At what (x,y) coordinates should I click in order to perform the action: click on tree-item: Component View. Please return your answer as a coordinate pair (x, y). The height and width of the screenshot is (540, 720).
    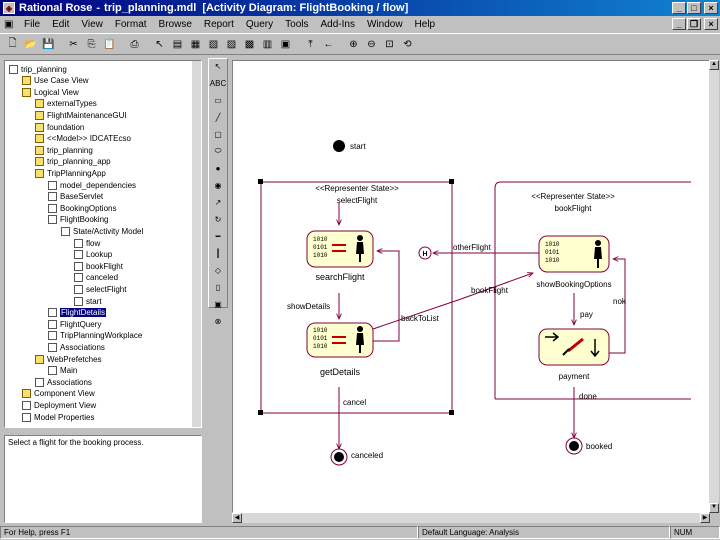
    Looking at the image, I should click on (58, 394).